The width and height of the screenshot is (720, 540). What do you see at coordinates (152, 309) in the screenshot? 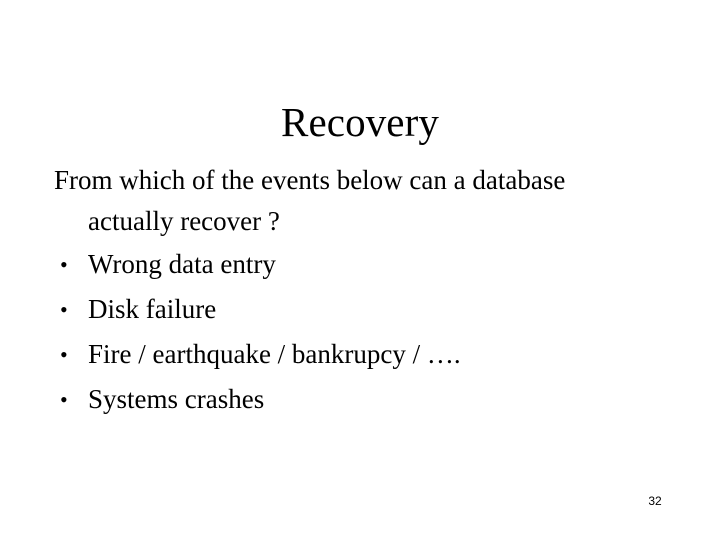
I see `list-item-label: Disk failure` at bounding box center [152, 309].